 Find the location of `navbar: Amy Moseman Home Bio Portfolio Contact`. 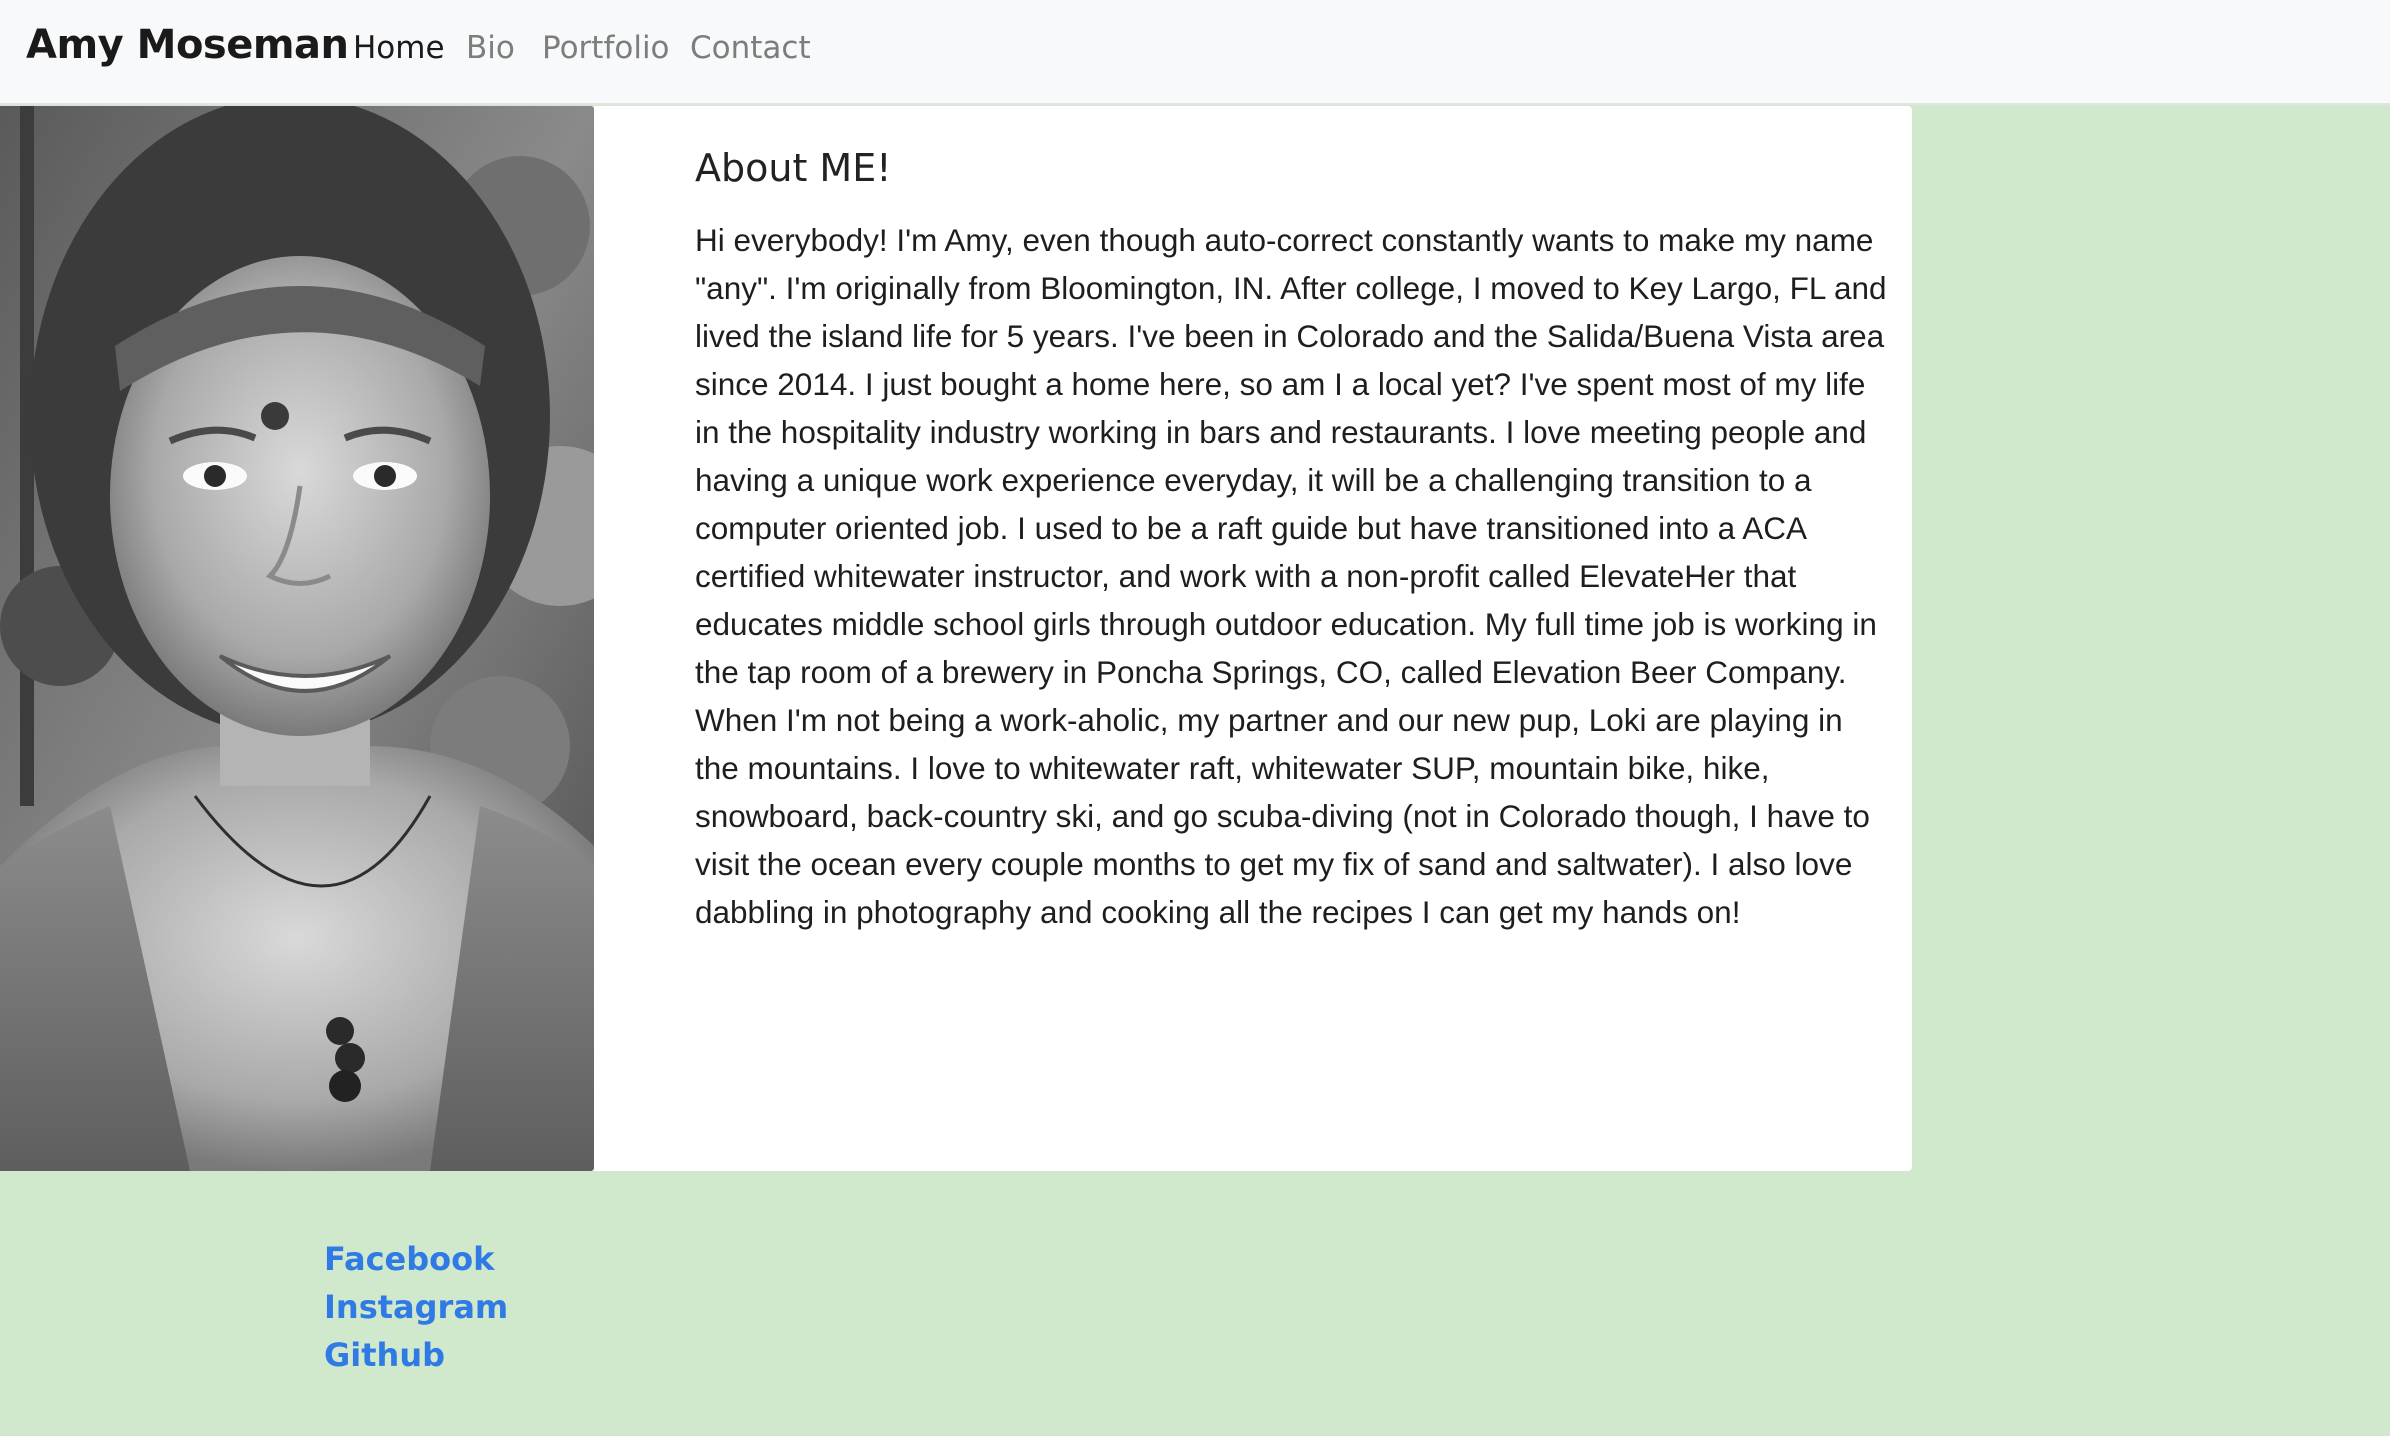

navbar: Amy Moseman Home Bio Portfolio Contact is located at coordinates (1195, 52).